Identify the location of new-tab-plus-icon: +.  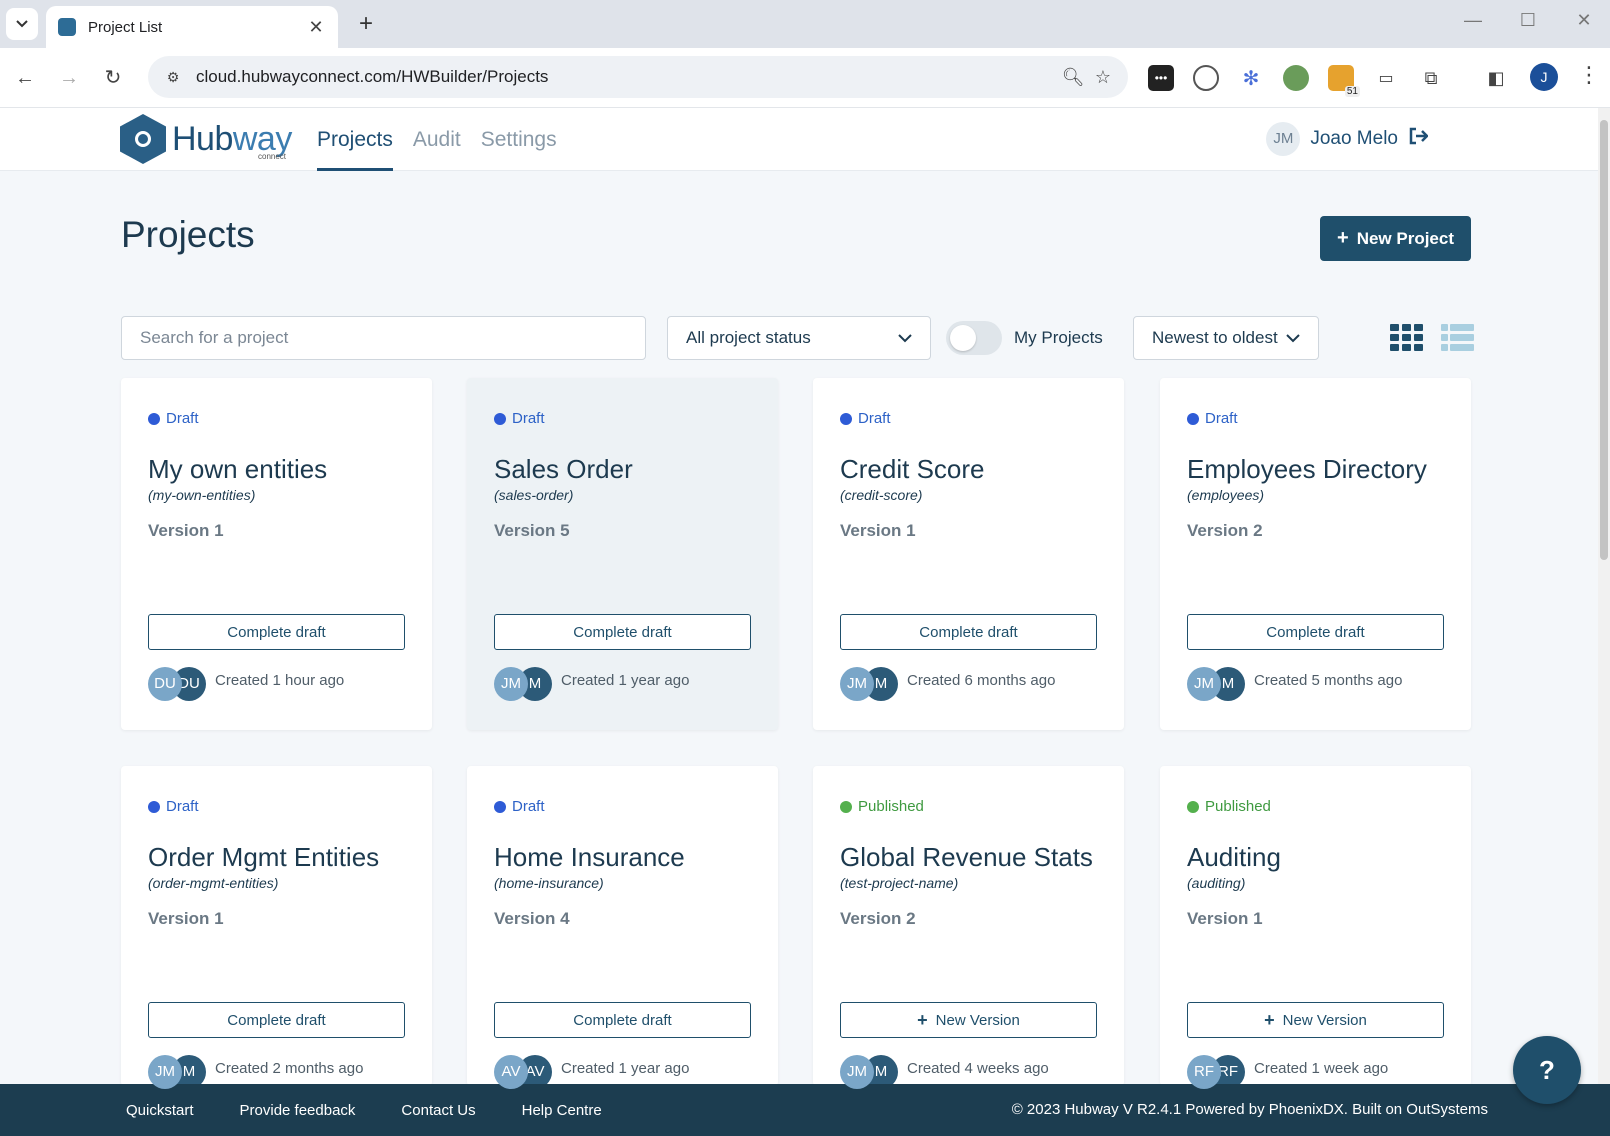
(366, 24).